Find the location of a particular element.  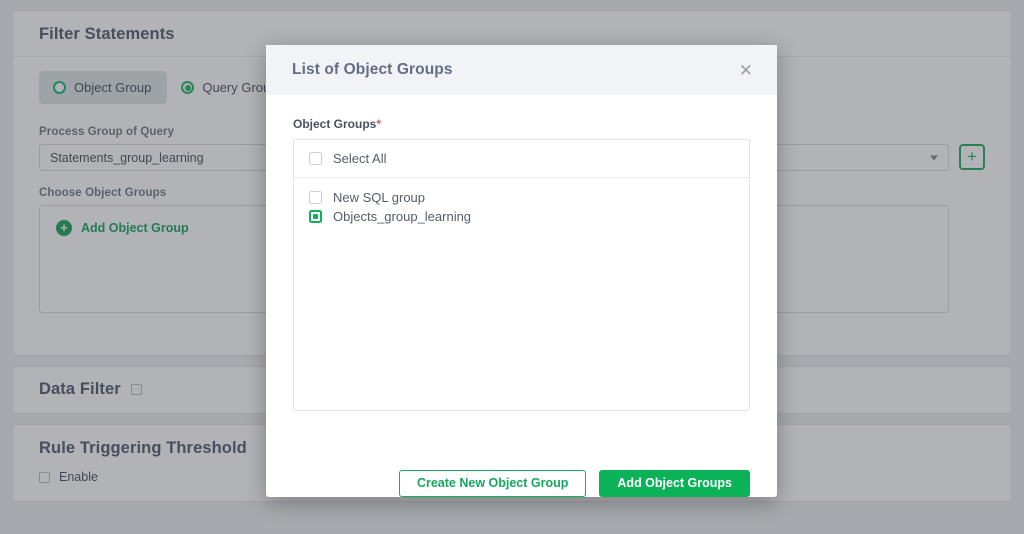

object-groups-field-label: Object Groups* is located at coordinates (521, 124).